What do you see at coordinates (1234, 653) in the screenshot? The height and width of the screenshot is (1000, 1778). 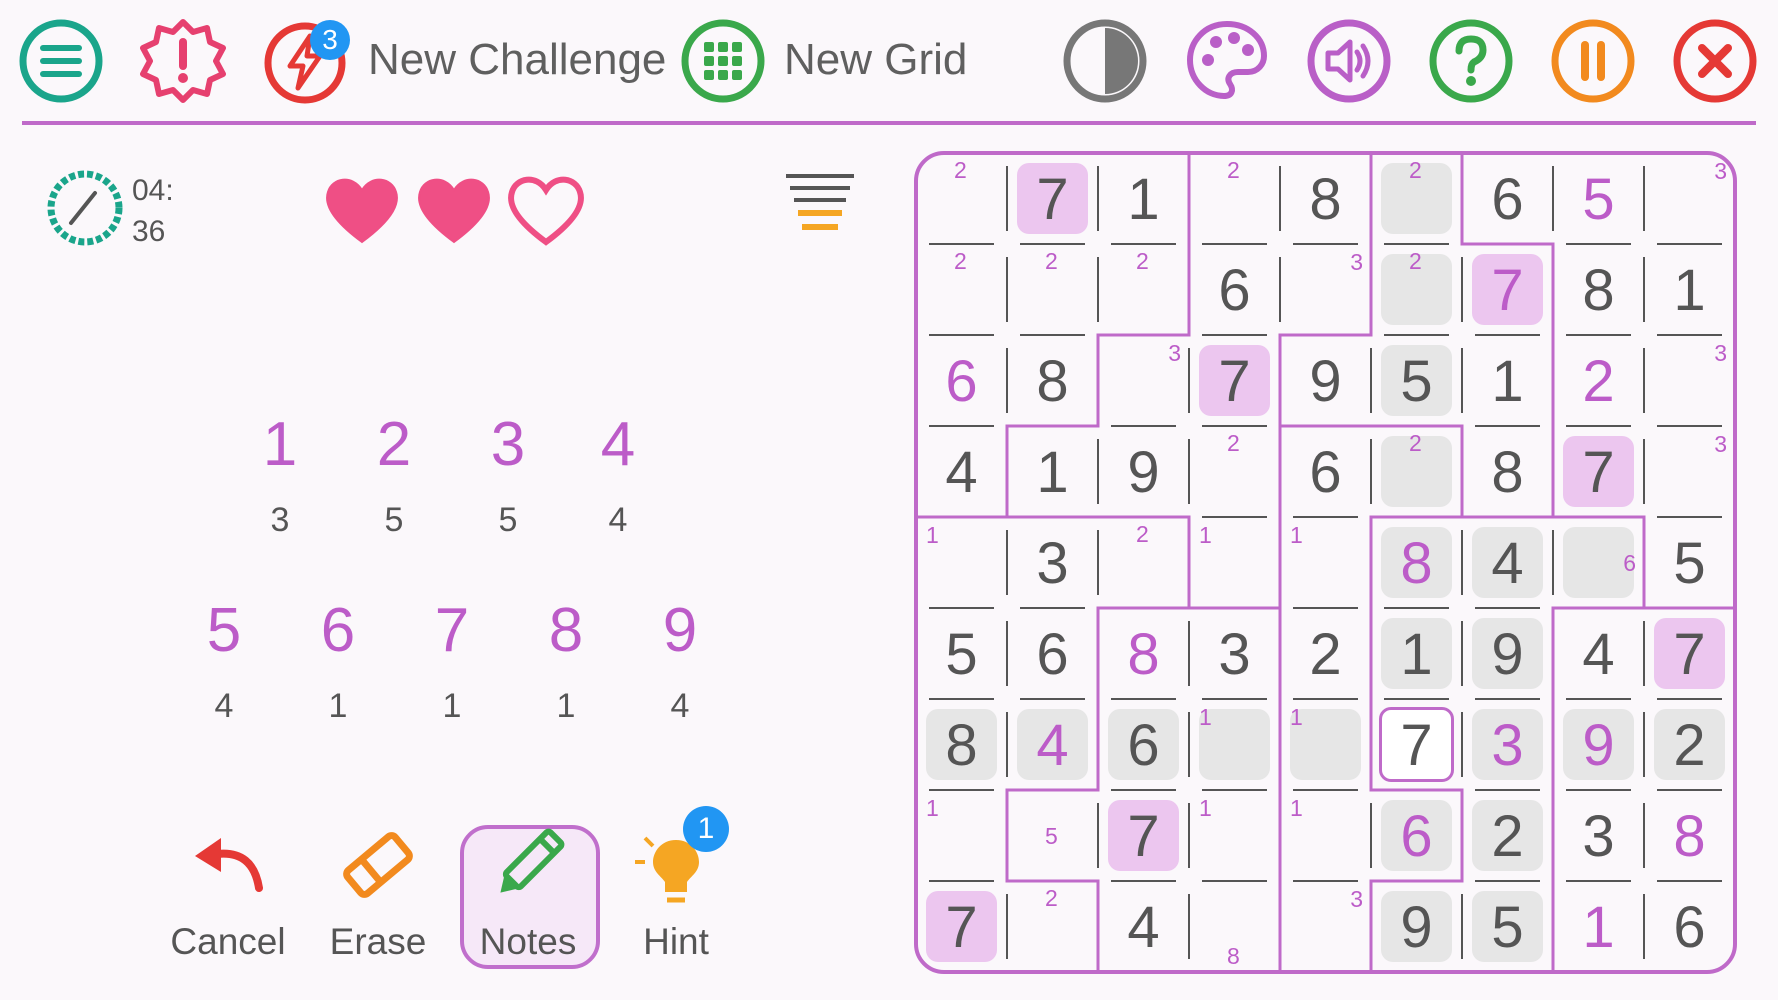 I see `sudoku-cell-r6c4: 3` at bounding box center [1234, 653].